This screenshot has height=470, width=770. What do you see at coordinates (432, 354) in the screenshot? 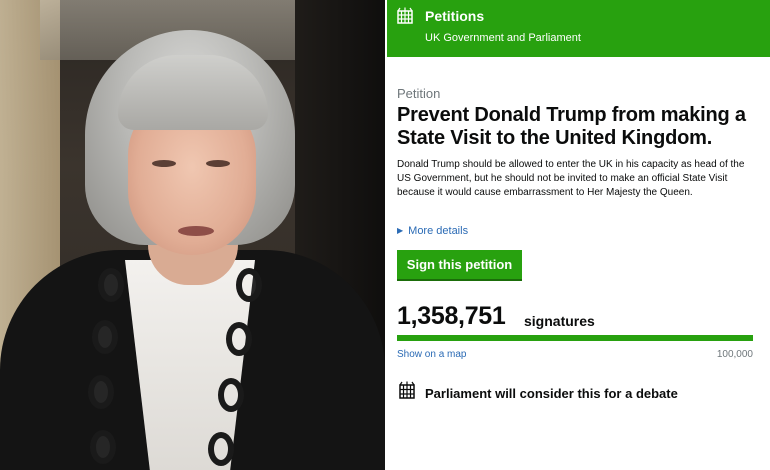
I see `show-on-map-link: Show on a map` at bounding box center [432, 354].